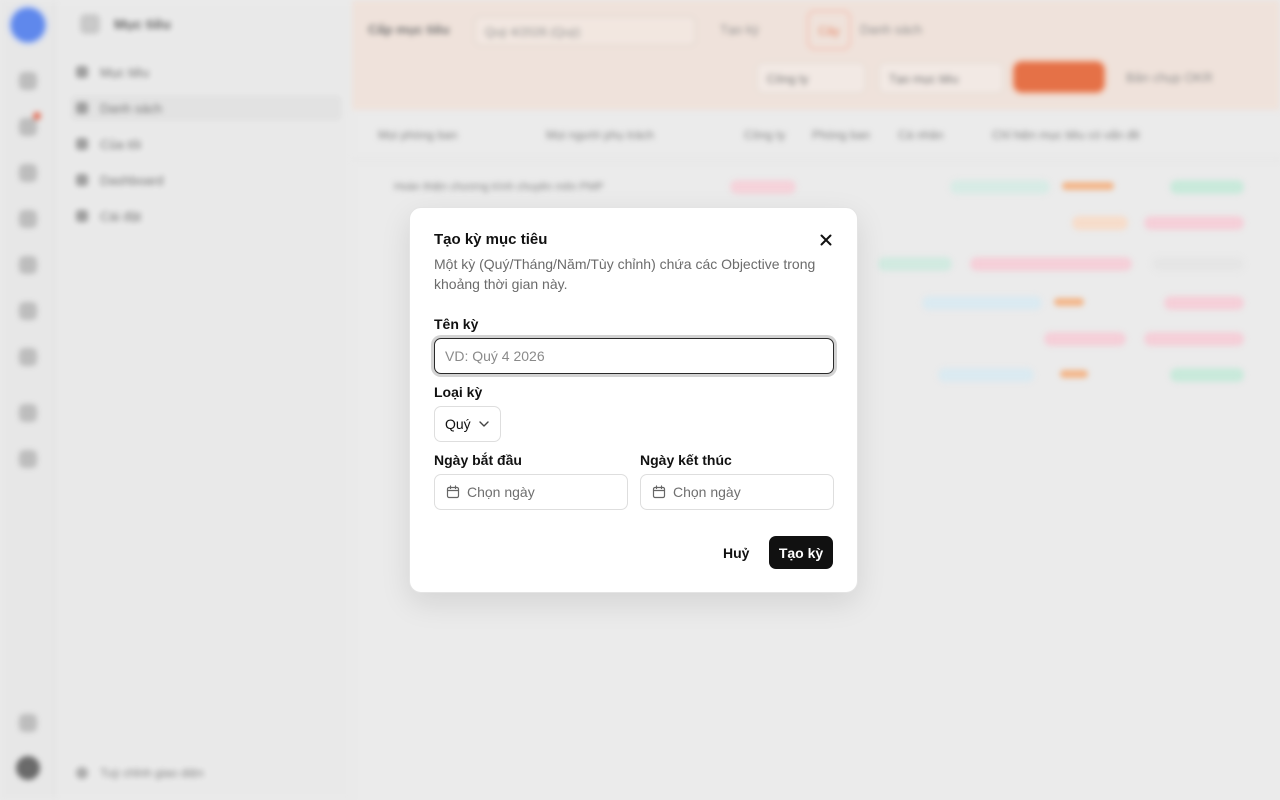 This screenshot has height=800, width=1280. Describe the element at coordinates (456, 324) in the screenshot. I see `name-label: Tên kỳ` at that location.